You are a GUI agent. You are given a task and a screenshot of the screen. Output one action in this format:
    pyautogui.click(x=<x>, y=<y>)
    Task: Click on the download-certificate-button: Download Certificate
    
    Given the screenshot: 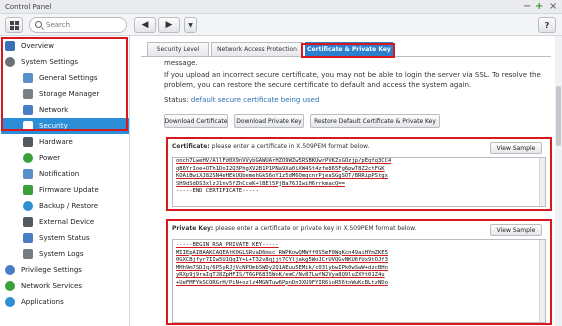 What is the action you would take?
    pyautogui.click(x=196, y=121)
    